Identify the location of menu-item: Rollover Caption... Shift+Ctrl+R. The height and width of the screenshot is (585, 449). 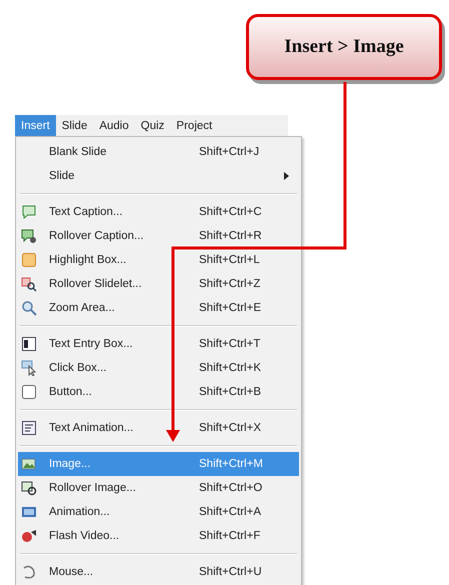
(158, 236).